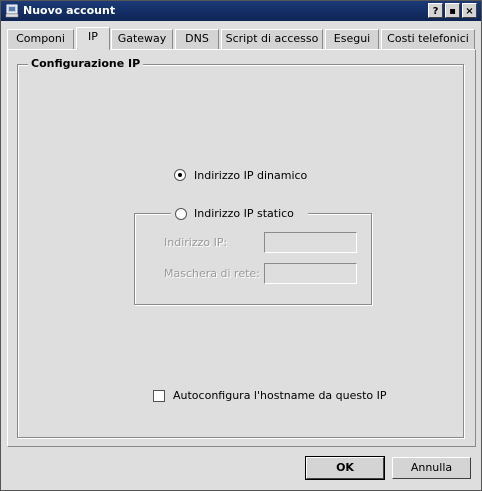 This screenshot has height=491, width=482. What do you see at coordinates (310, 273) in the screenshot?
I see `subnet-mask-field` at bounding box center [310, 273].